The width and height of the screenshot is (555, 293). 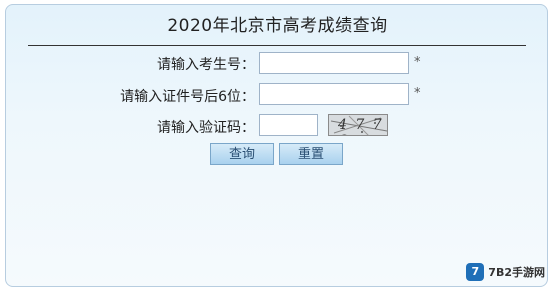 I want to click on exam-id-required-mark: *, so click(x=417, y=62).